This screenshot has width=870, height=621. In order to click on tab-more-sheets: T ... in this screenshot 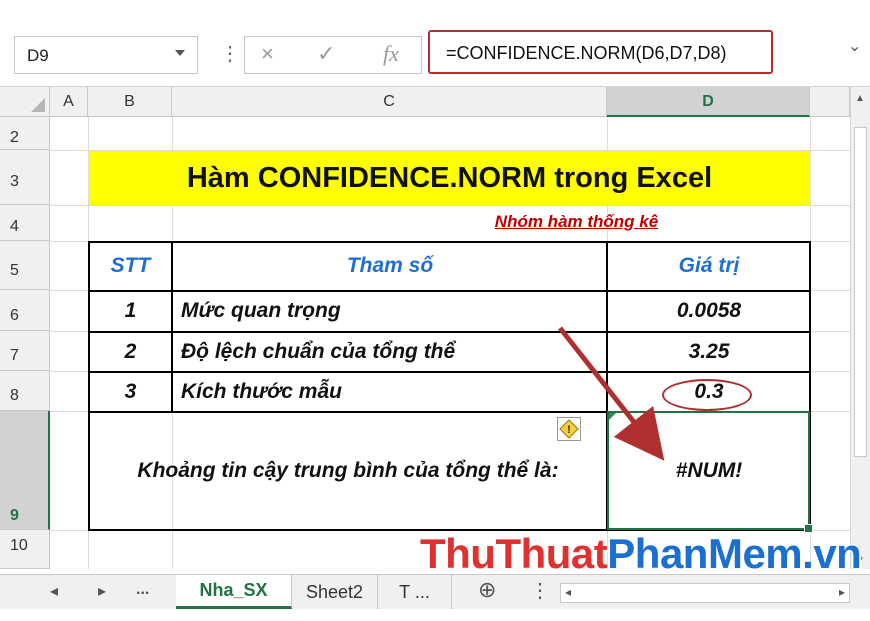, I will do `click(415, 592)`.